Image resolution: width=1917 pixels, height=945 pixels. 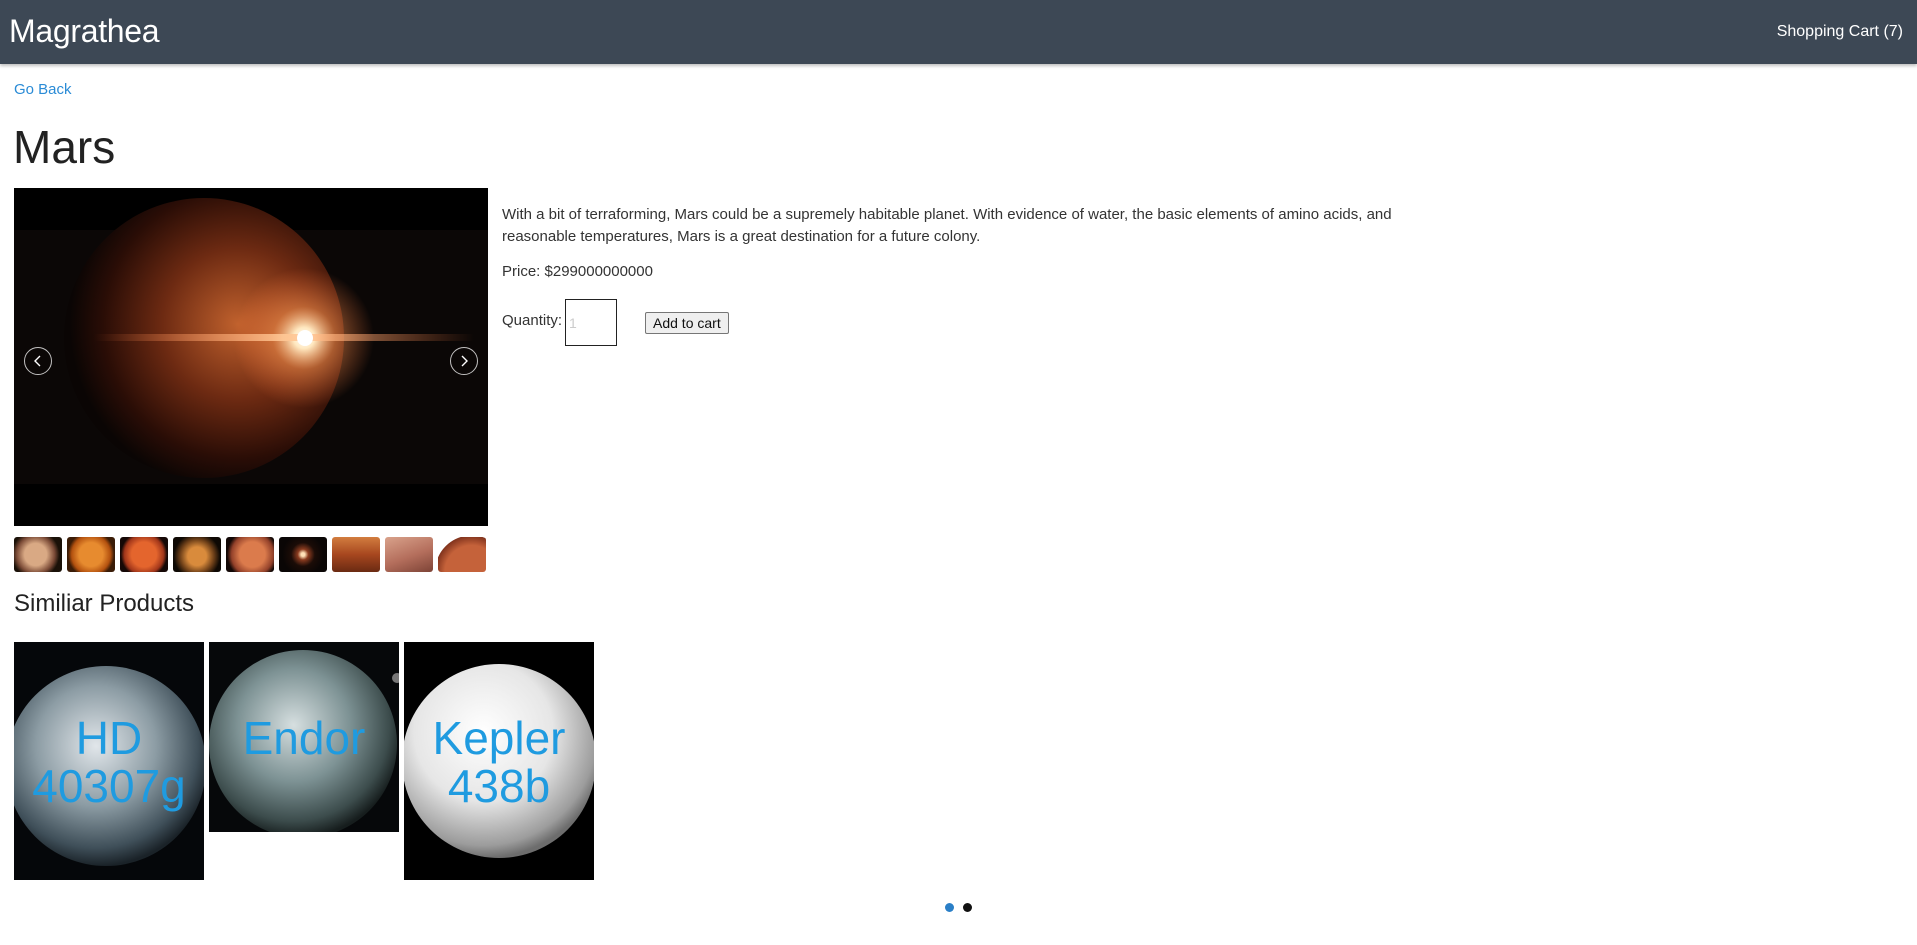 I want to click on brand-logo: Magrathea, so click(x=84, y=31).